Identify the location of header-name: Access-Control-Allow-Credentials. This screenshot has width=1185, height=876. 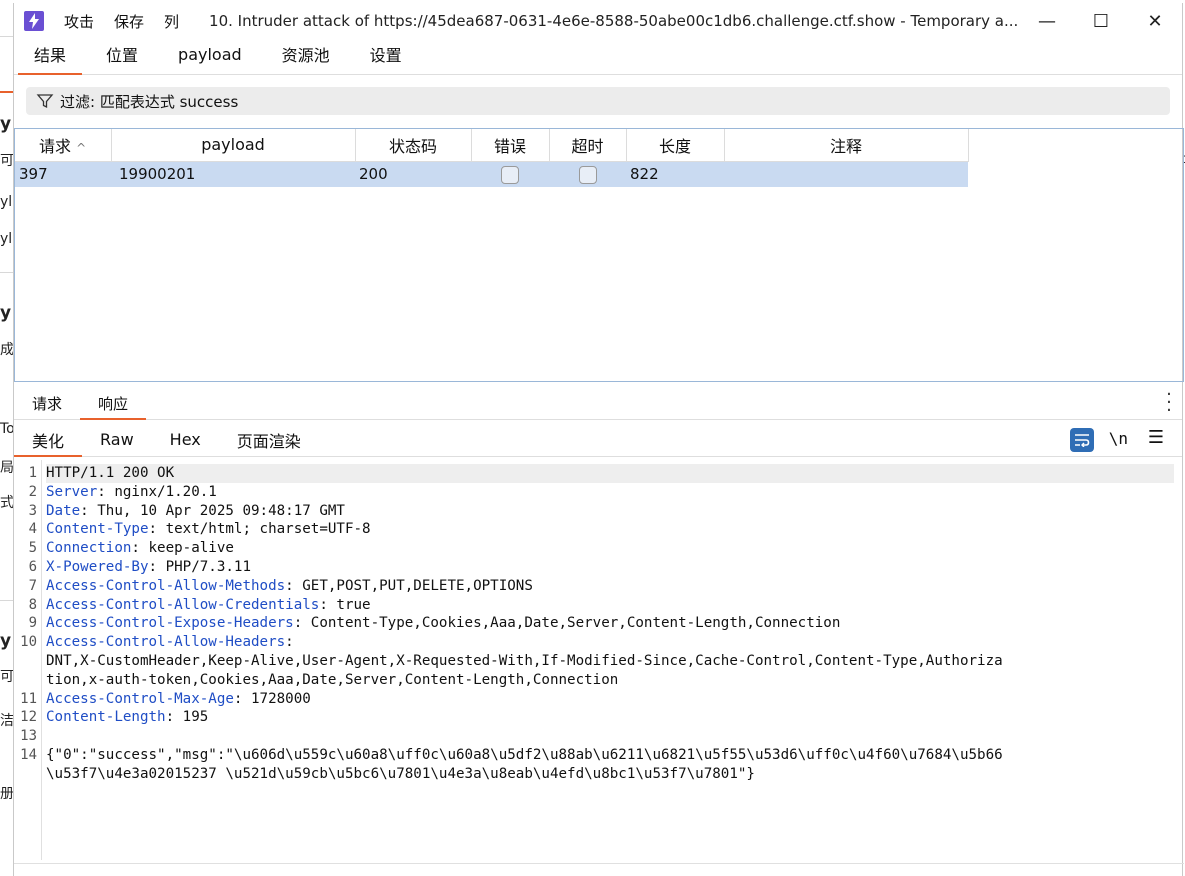
(183, 604).